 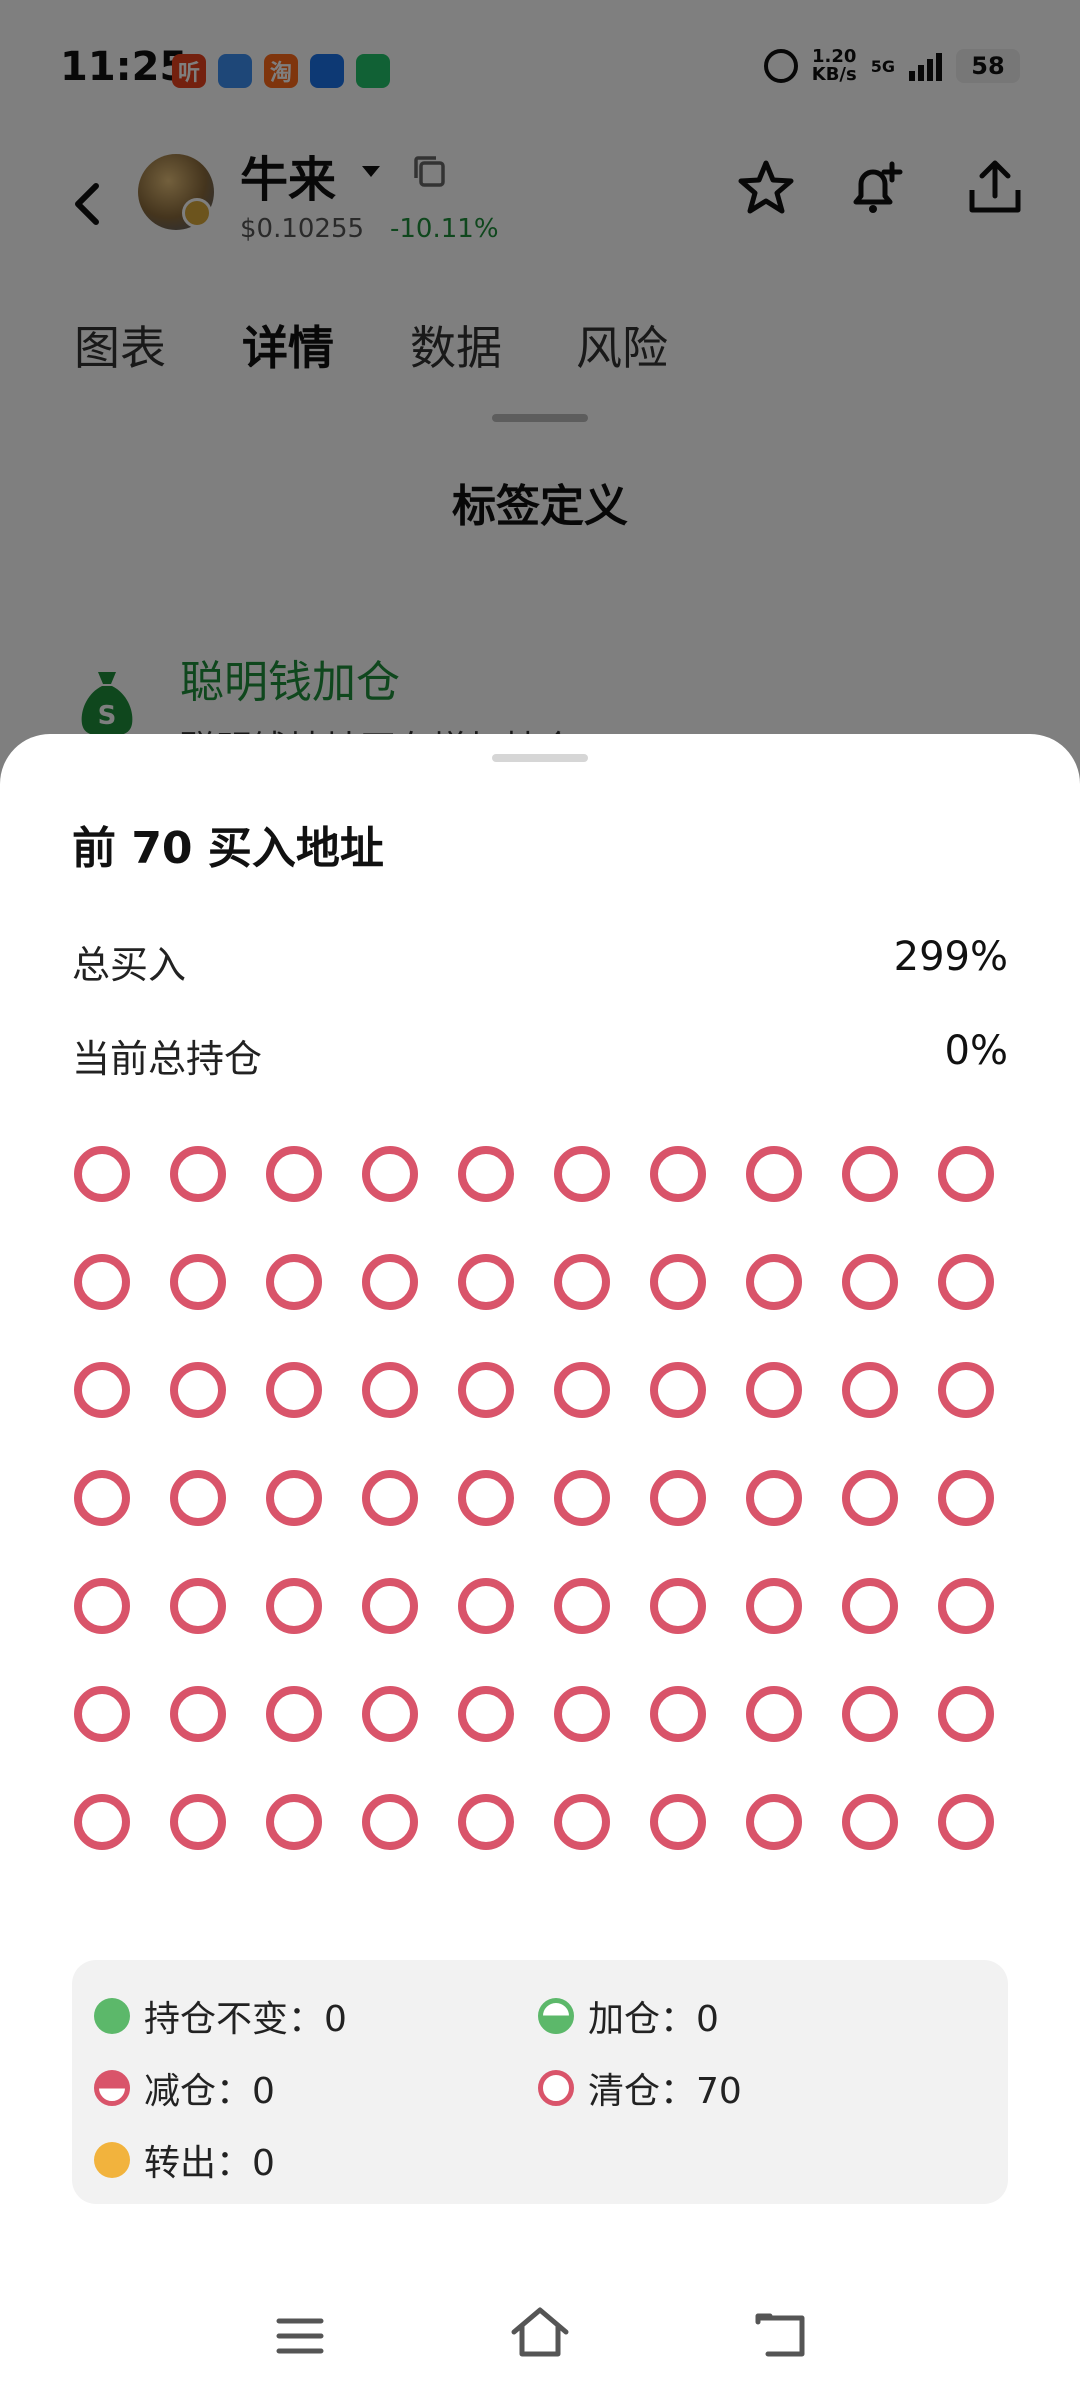 I want to click on legend-hold-label: 持仓不变：, so click(x=234, y=2019).